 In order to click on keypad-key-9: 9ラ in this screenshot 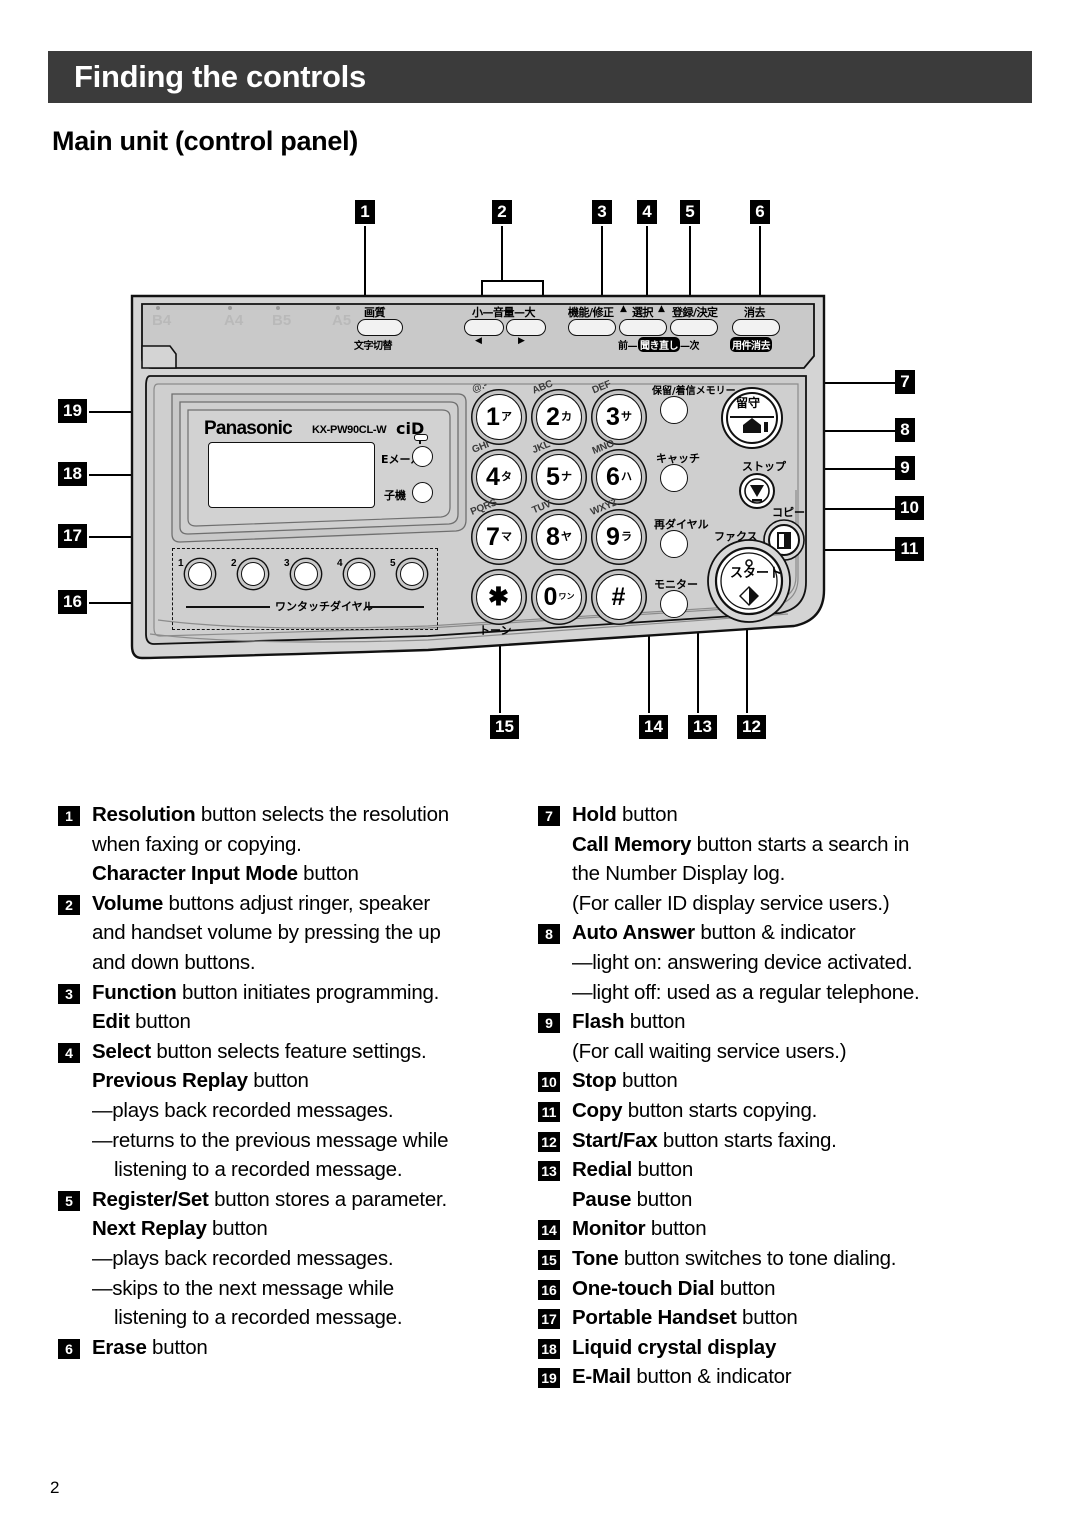, I will do `click(619, 537)`.